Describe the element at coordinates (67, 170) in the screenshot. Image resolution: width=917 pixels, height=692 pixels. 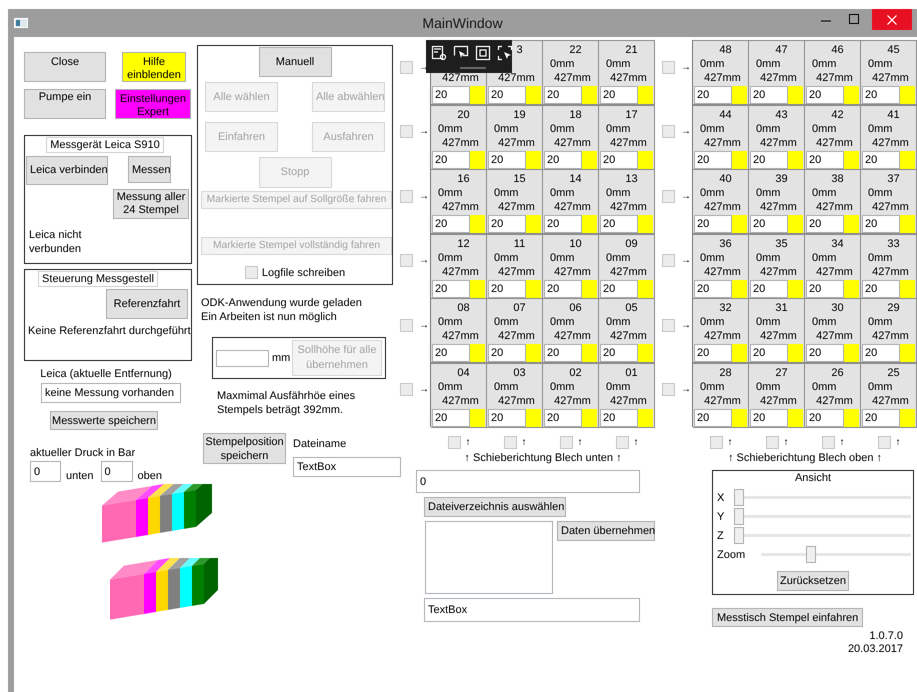
I see `connect-button: Leica verbinden` at that location.